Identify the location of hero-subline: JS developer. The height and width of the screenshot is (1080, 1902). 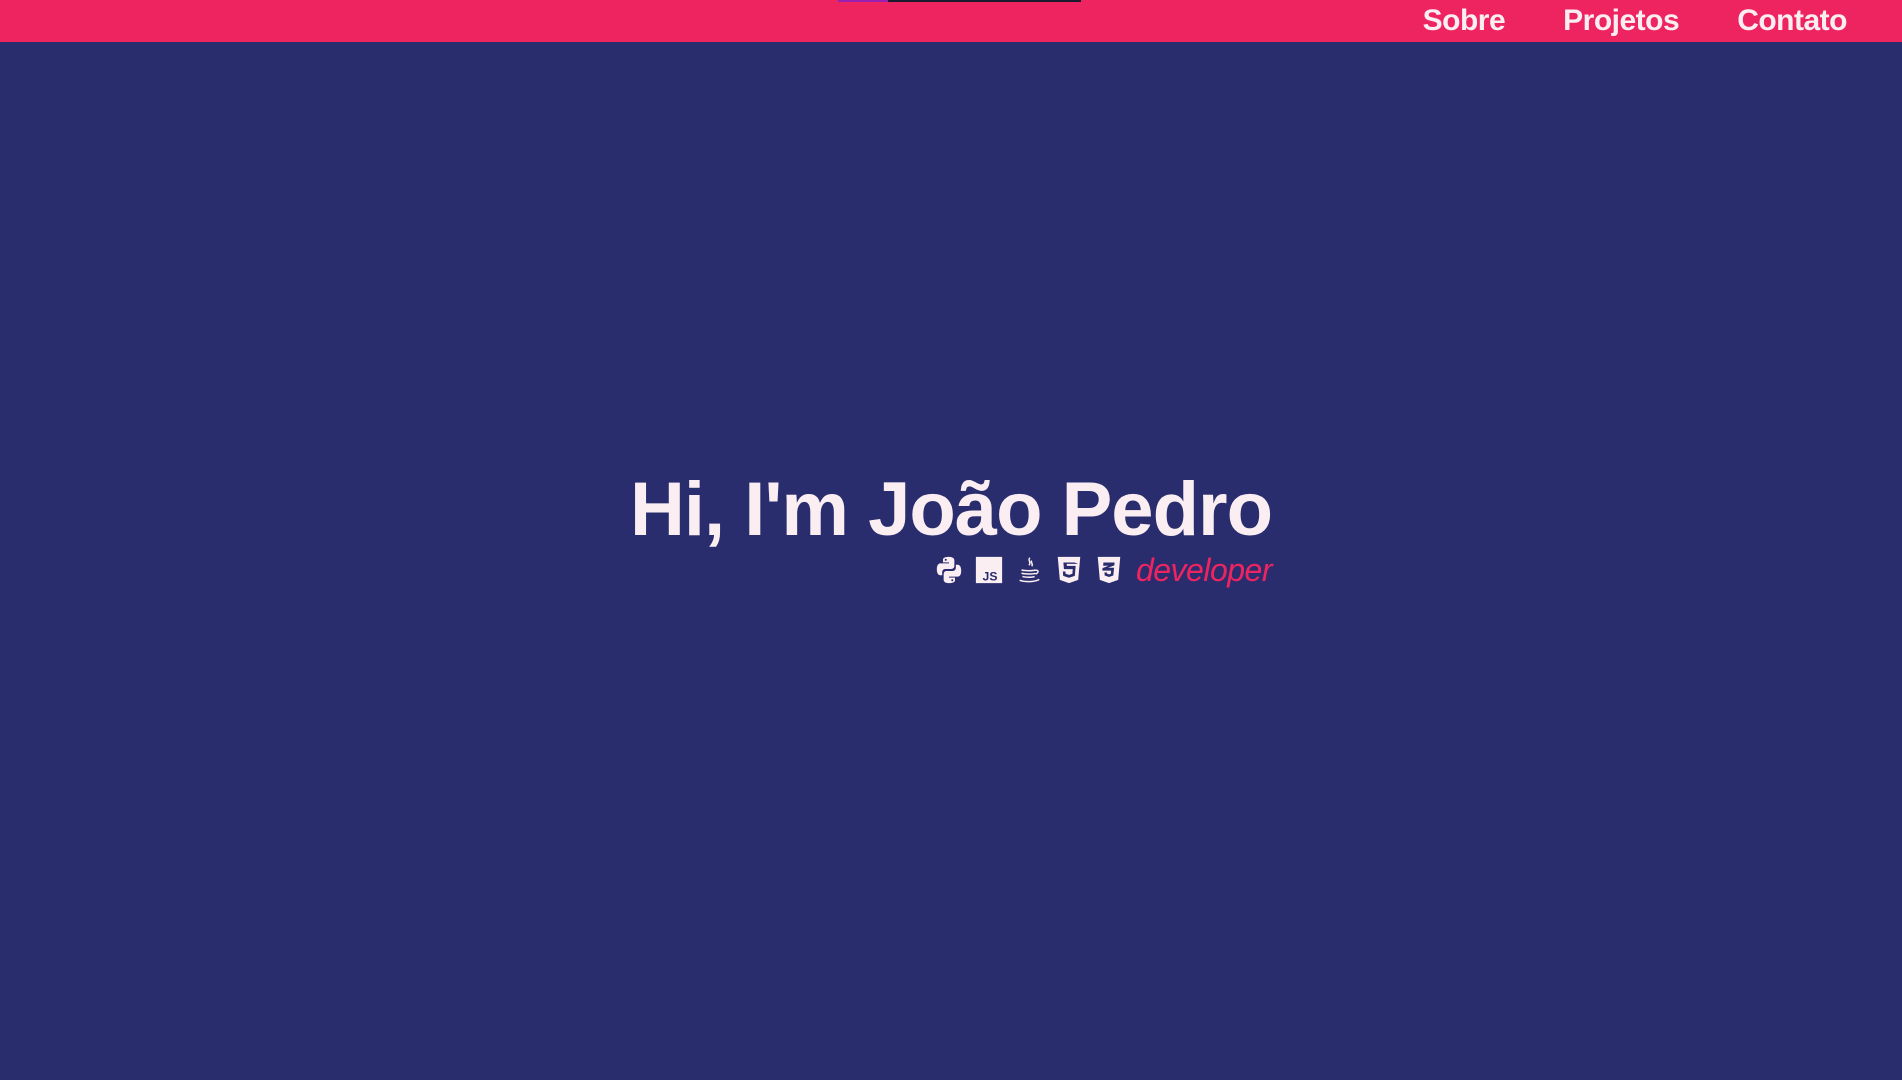
(1103, 570).